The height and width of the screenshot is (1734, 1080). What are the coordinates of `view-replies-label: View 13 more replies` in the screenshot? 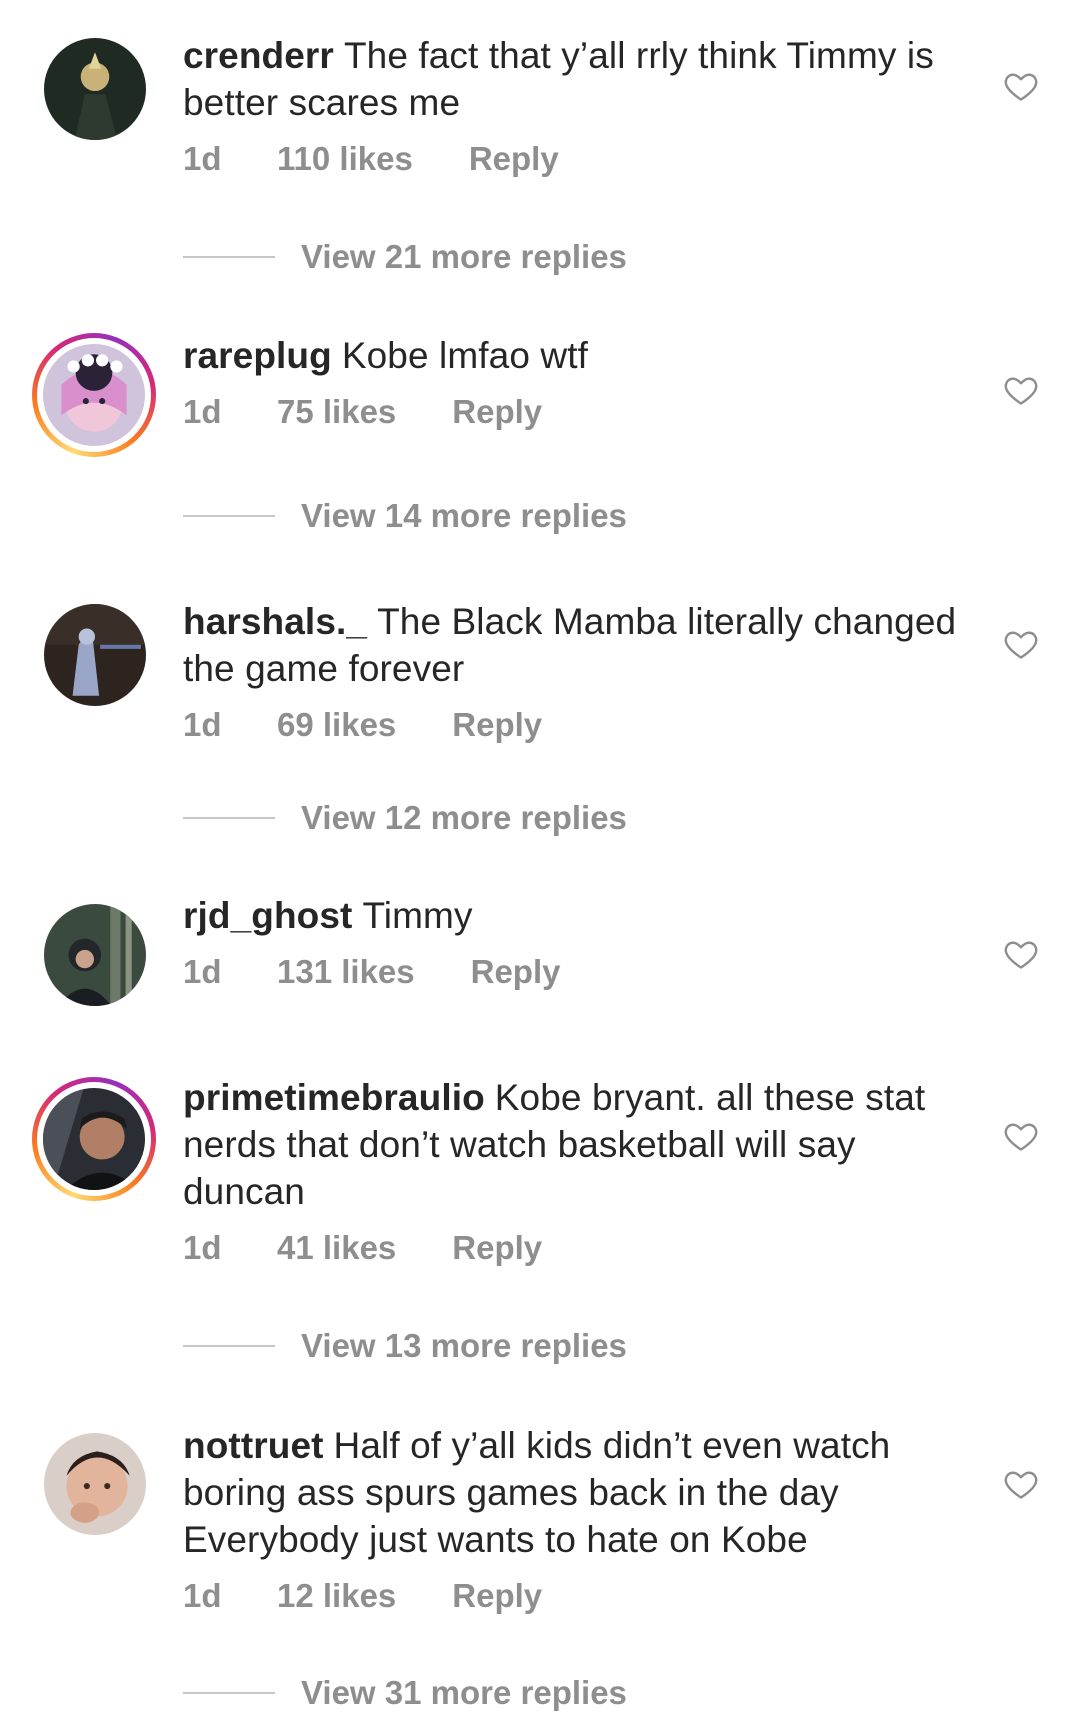 It's located at (464, 1345).